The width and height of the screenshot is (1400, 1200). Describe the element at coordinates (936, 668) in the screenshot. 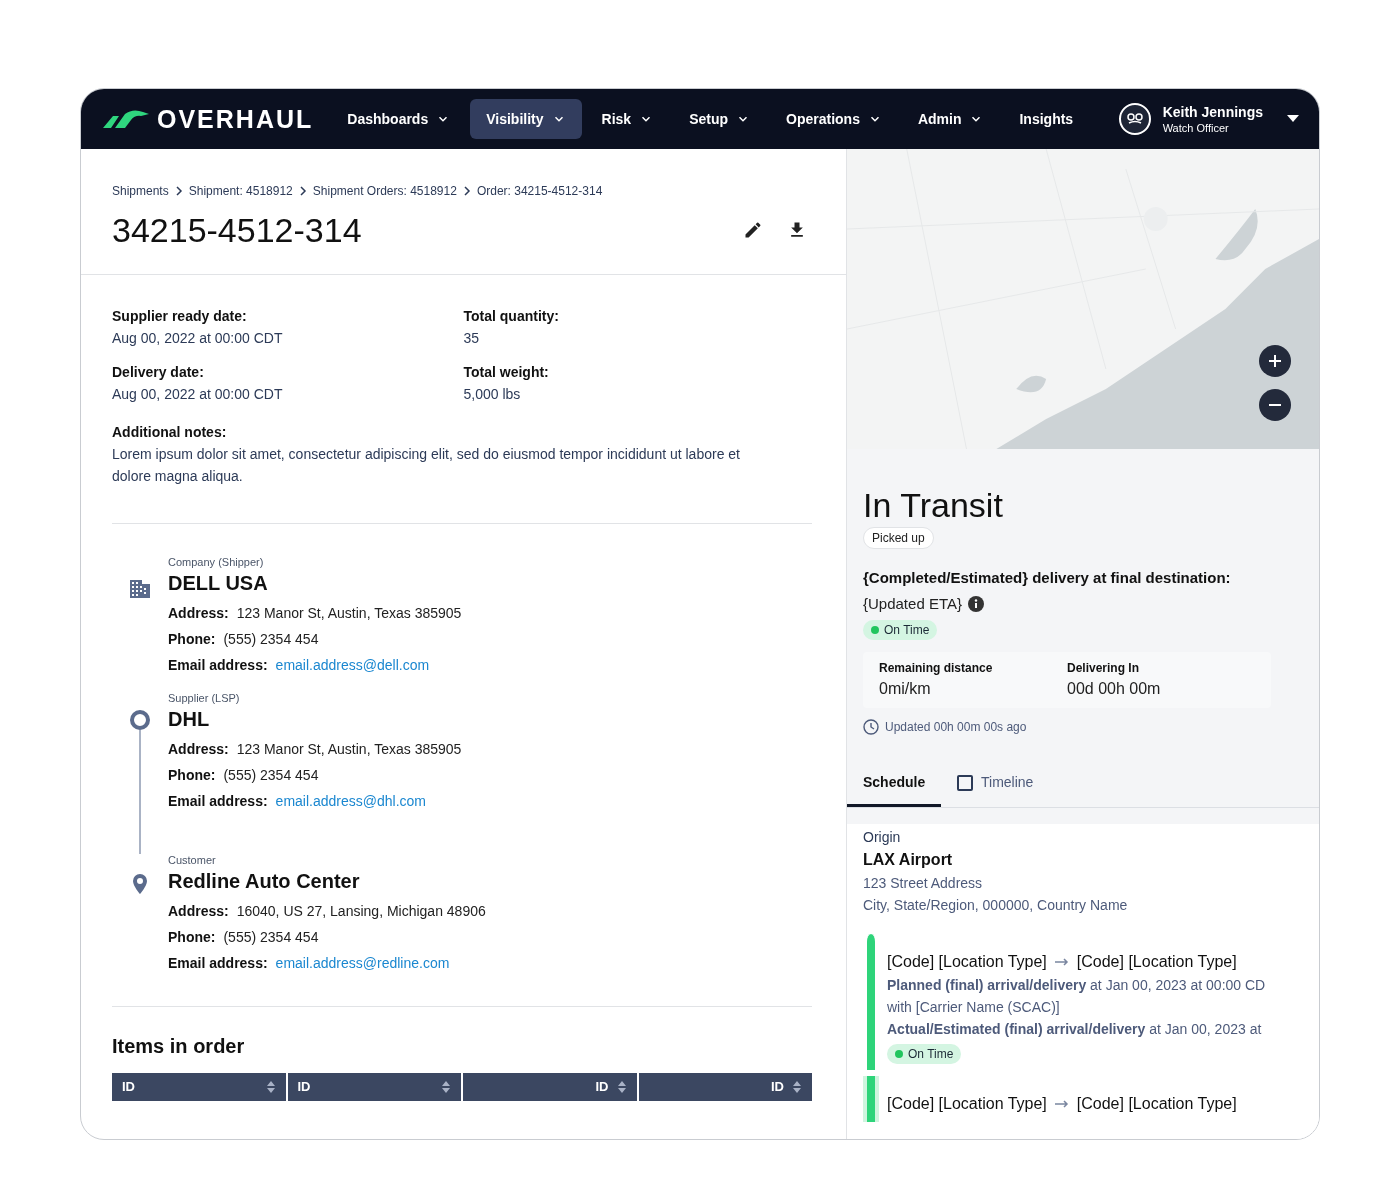

I see `metric-label: Remaining distance` at that location.